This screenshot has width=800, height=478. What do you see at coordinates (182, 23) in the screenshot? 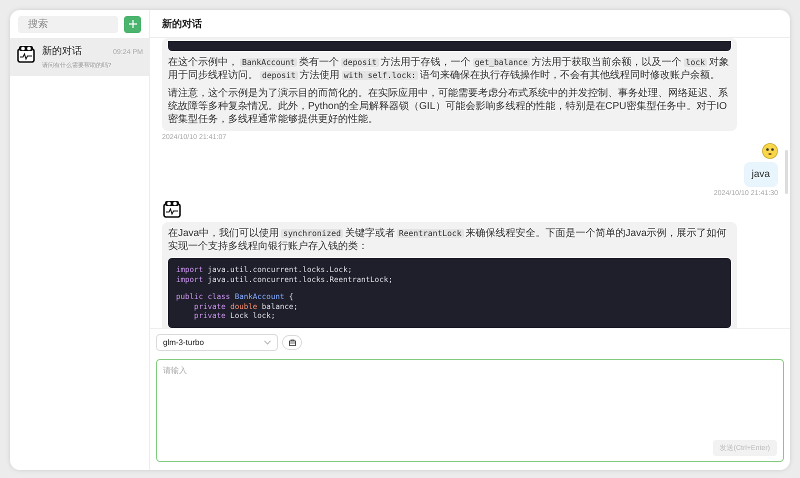
I see `chat-title: 新的对话` at bounding box center [182, 23].